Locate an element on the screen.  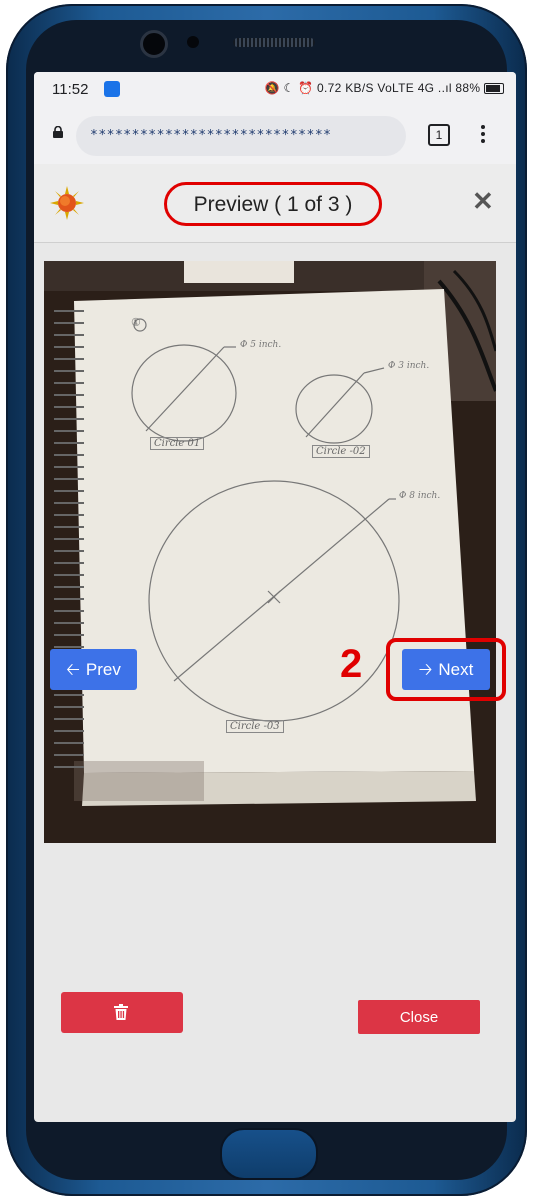
front-camera is located at coordinates (154, 44).